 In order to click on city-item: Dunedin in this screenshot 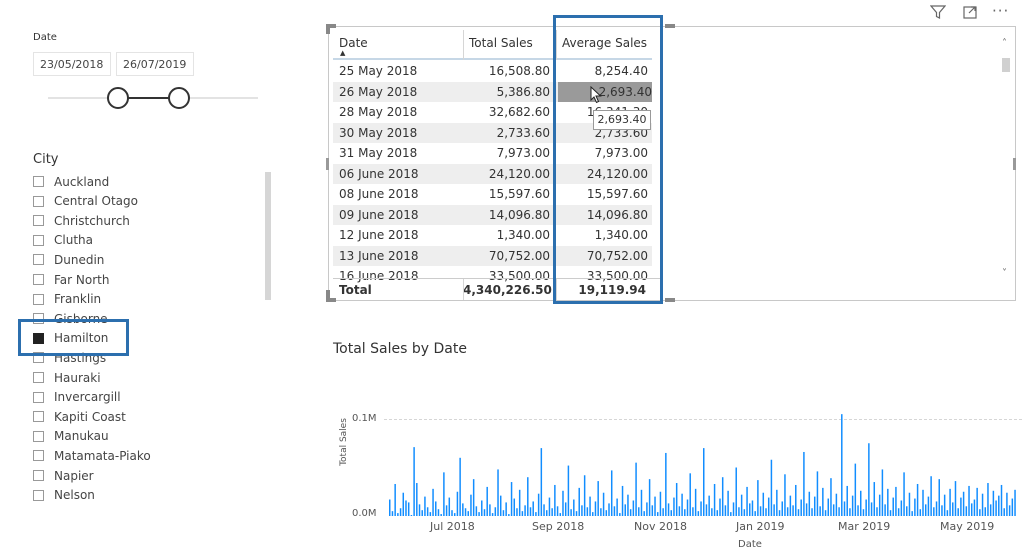, I will do `click(68, 259)`.